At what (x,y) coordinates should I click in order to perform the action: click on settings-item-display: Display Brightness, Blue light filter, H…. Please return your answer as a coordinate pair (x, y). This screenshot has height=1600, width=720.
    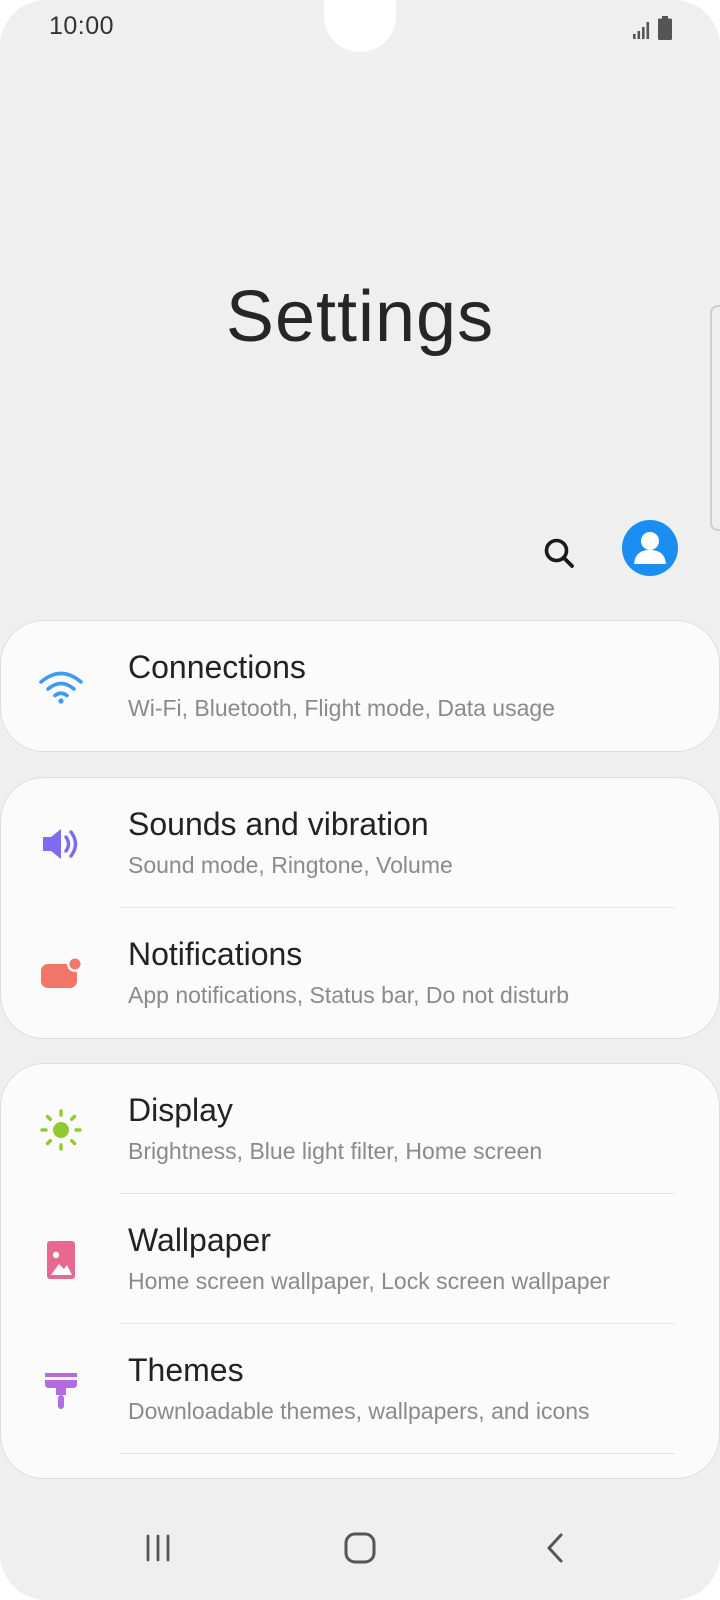
    Looking at the image, I should click on (360, 1129).